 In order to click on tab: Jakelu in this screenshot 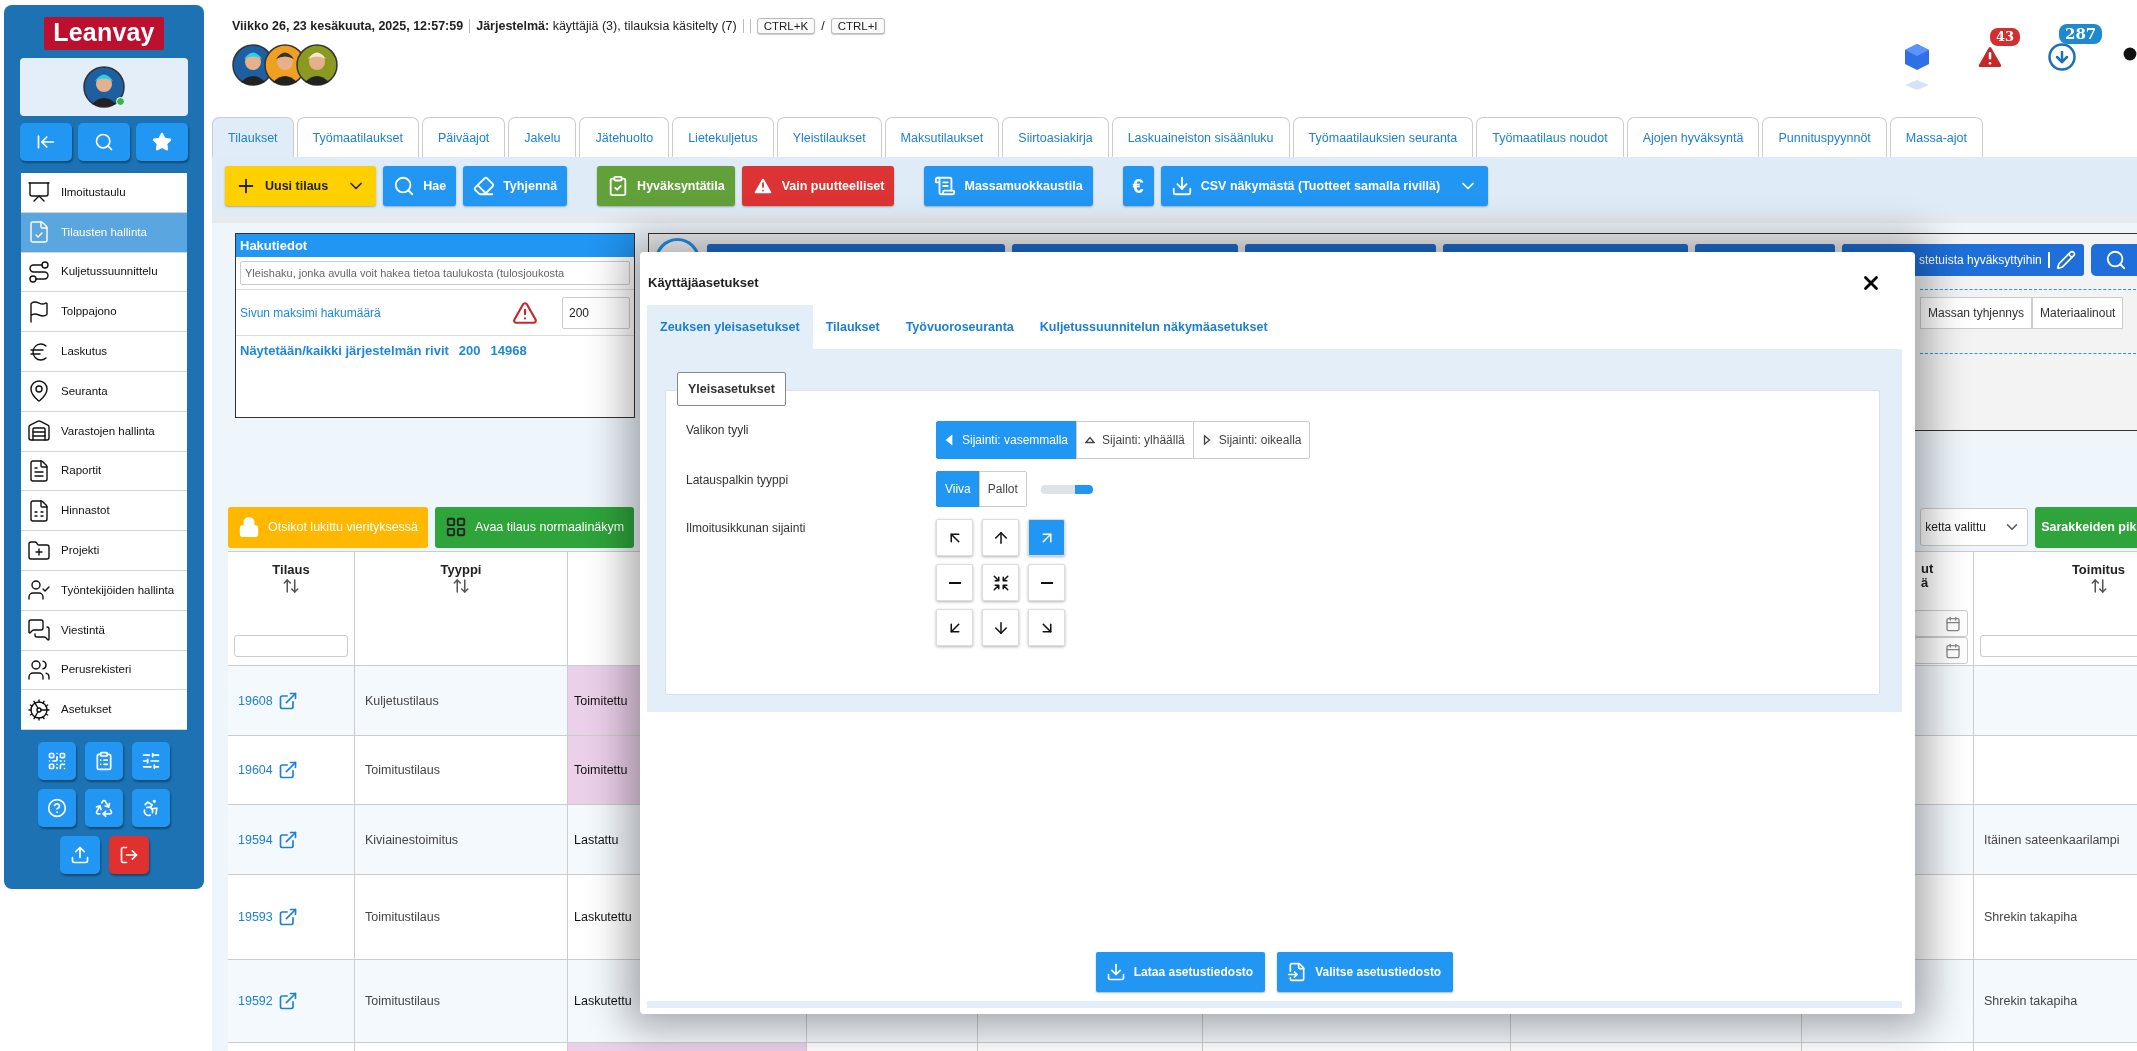, I will do `click(542, 137)`.